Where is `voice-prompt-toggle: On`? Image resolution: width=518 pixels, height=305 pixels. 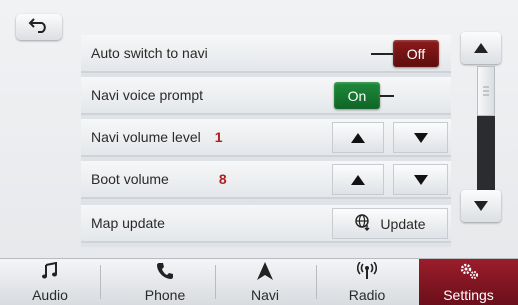
voice-prompt-toggle: On is located at coordinates (364, 95).